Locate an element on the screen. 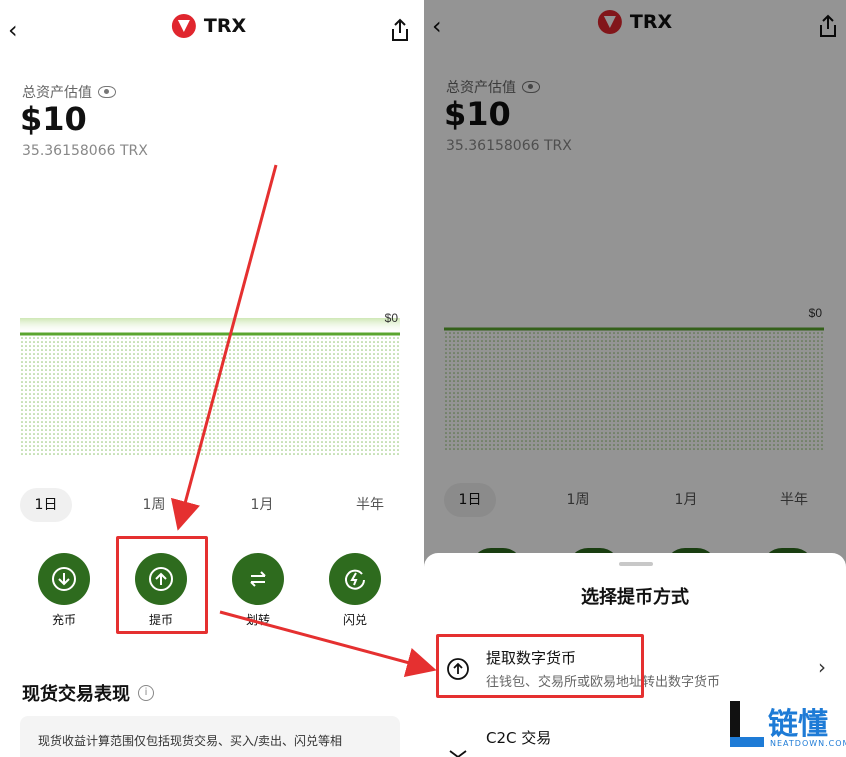 The height and width of the screenshot is (757, 846). deposit-label: 充币 is located at coordinates (63, 620).